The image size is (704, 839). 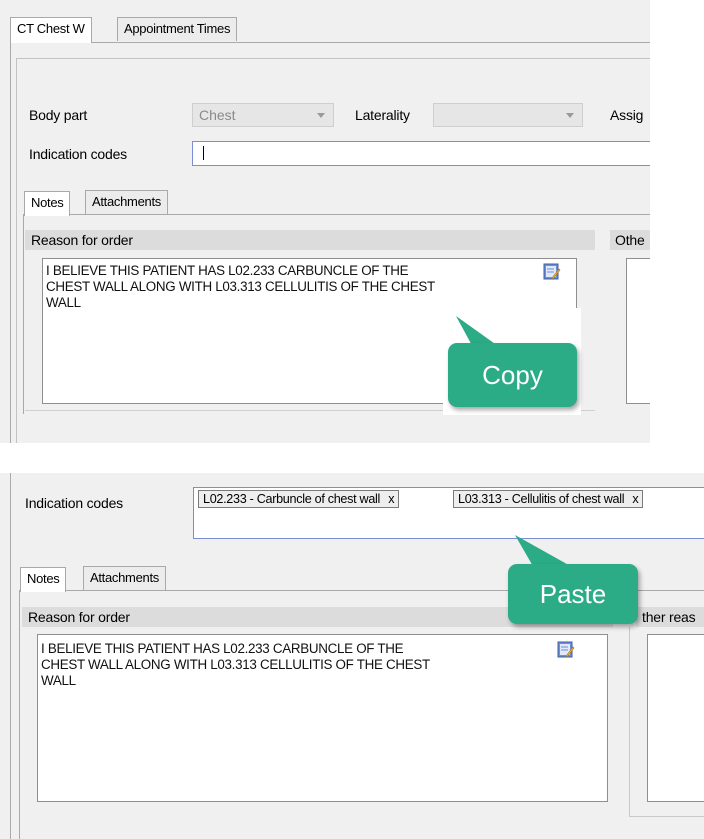 I want to click on body-part-value: Chest, so click(x=217, y=115).